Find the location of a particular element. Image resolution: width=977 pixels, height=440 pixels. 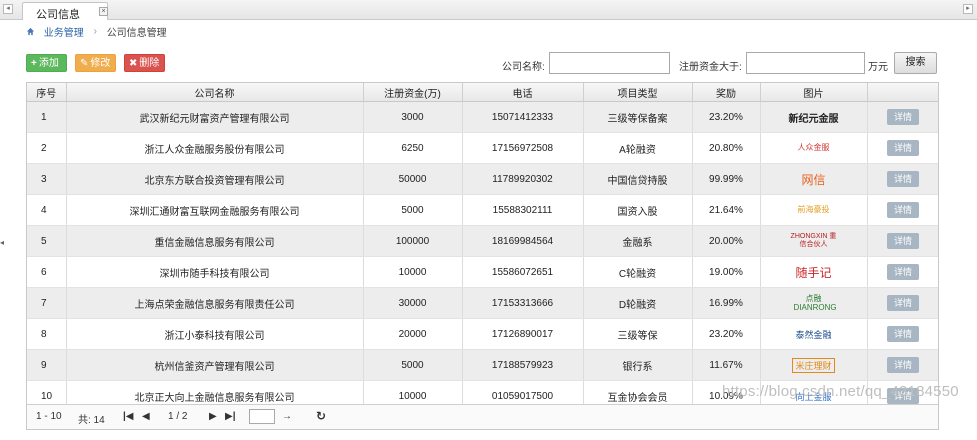

cell-capital: 100000 is located at coordinates (413, 241).